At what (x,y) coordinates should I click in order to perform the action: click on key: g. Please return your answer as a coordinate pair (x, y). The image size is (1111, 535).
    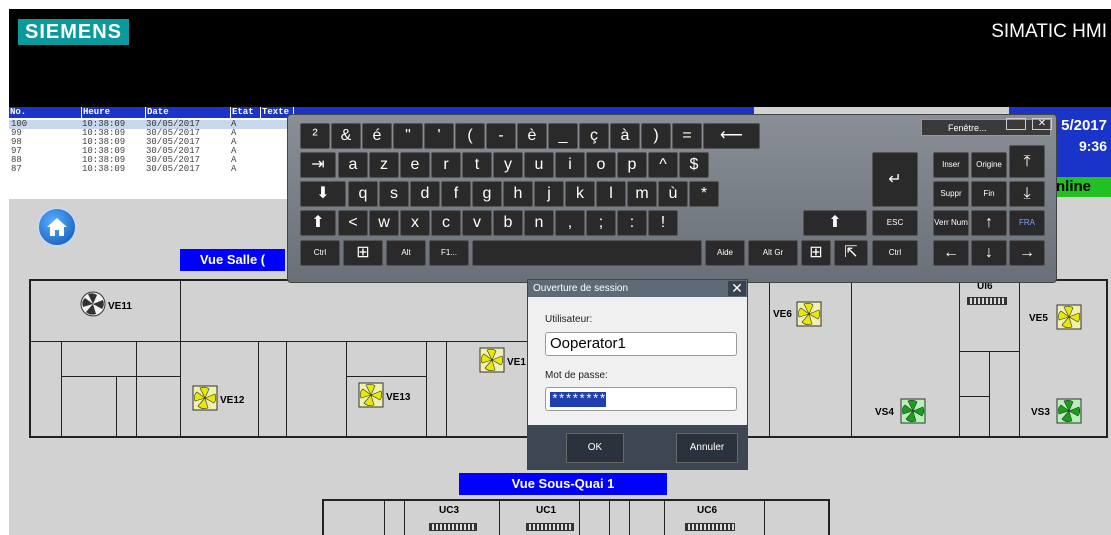
    Looking at the image, I should click on (487, 194).